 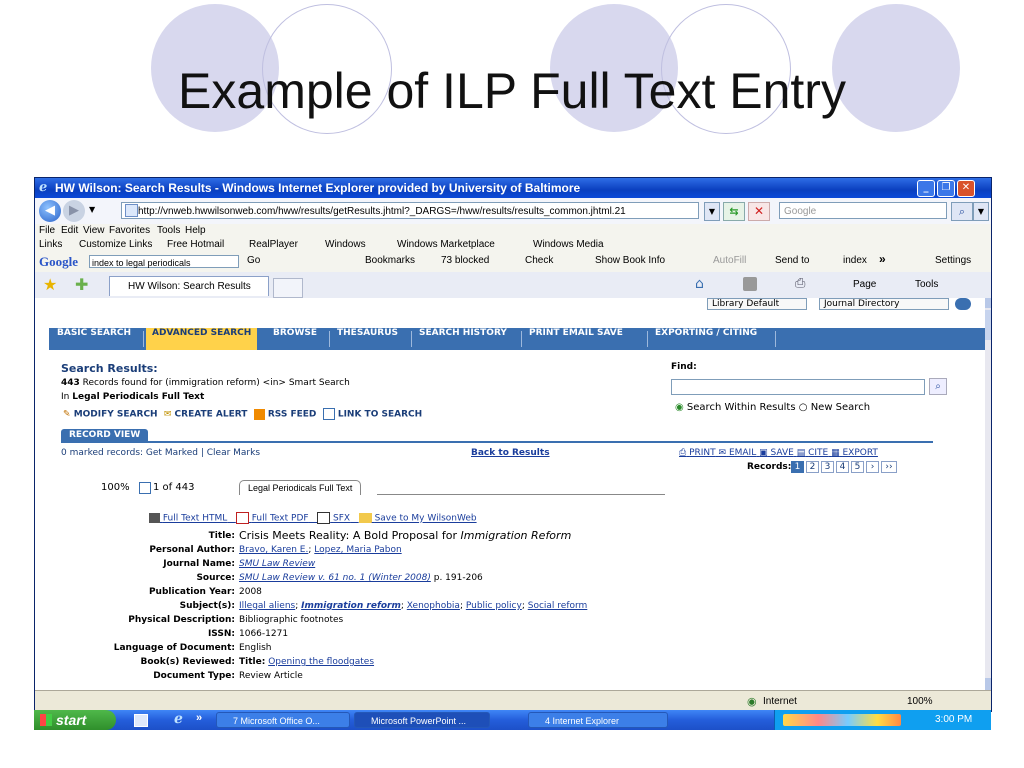 What do you see at coordinates (433, 606) in the screenshot?
I see `subject-link-3: Xenophobia` at bounding box center [433, 606].